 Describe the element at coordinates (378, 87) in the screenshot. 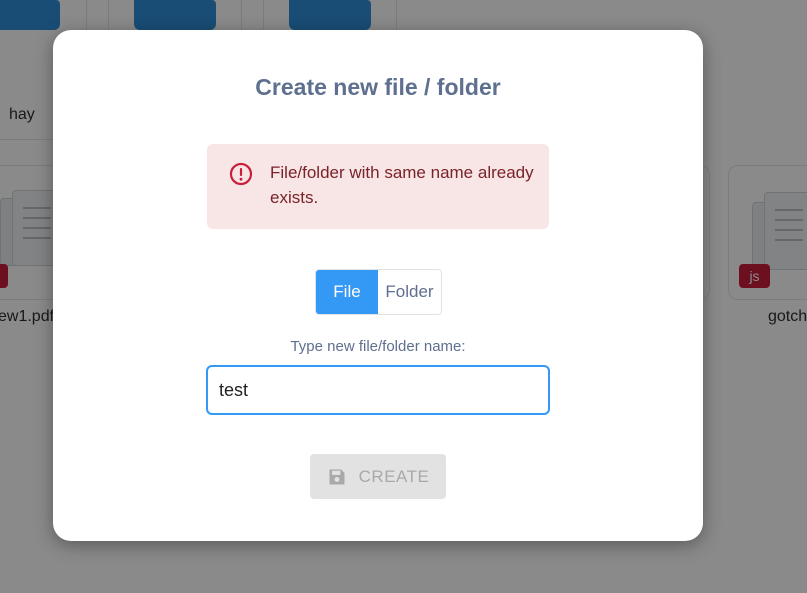

I see `dialog-title: Create new file / folder` at that location.